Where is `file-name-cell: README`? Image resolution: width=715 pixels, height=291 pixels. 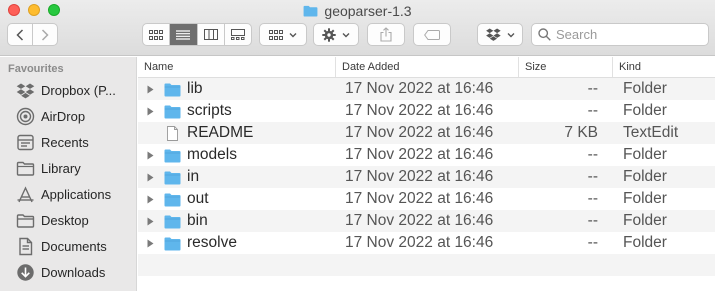 file-name-cell: README is located at coordinates (237, 133).